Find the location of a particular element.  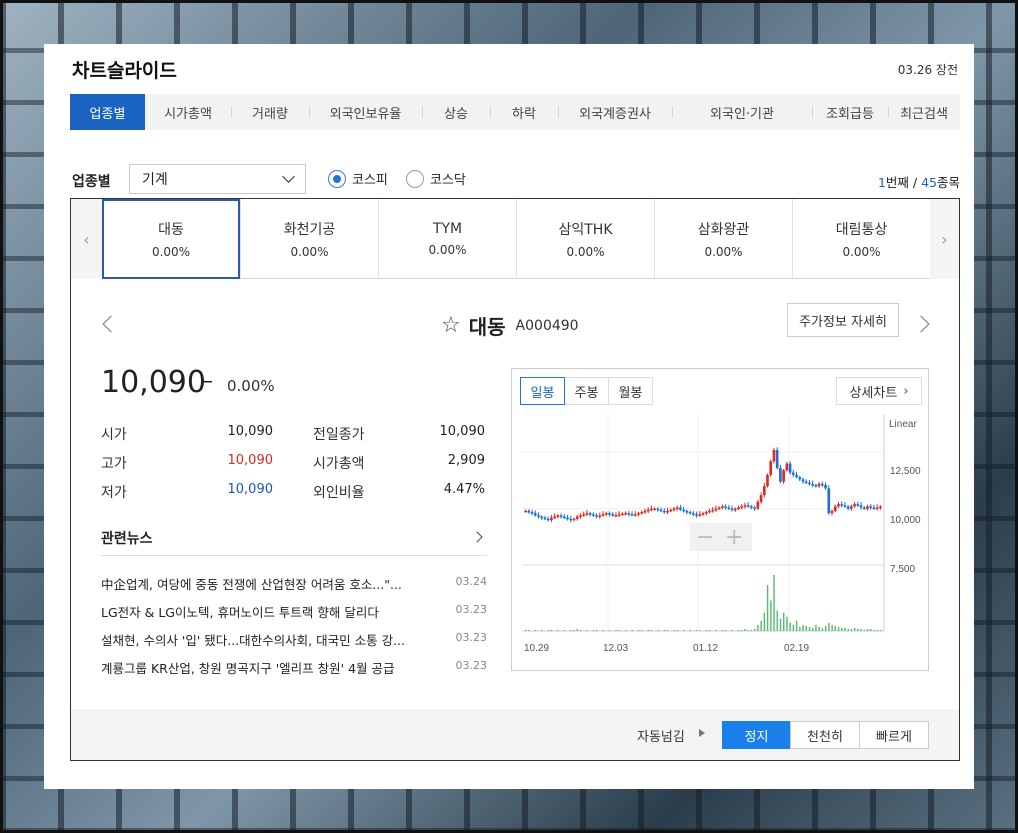

tab-market-cap: 시가총액 is located at coordinates (188, 112).